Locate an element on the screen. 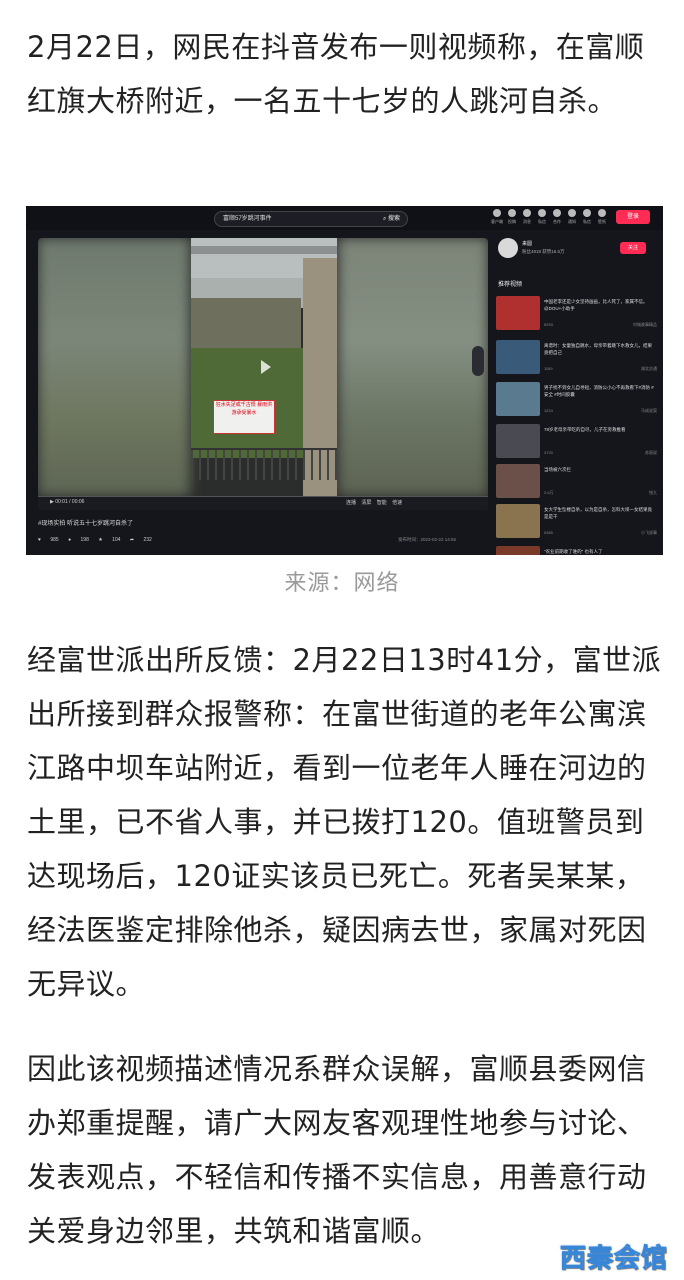 This screenshot has width=684, height=1280. author-stats: 粉丝4818 获赞16.5万 is located at coordinates (543, 251).